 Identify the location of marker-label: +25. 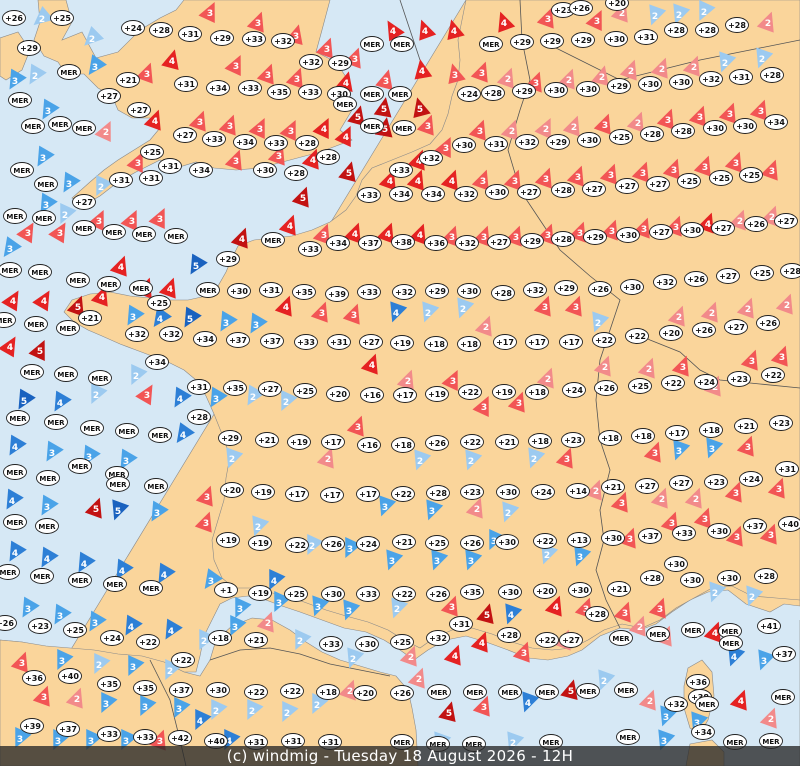
(305, 391).